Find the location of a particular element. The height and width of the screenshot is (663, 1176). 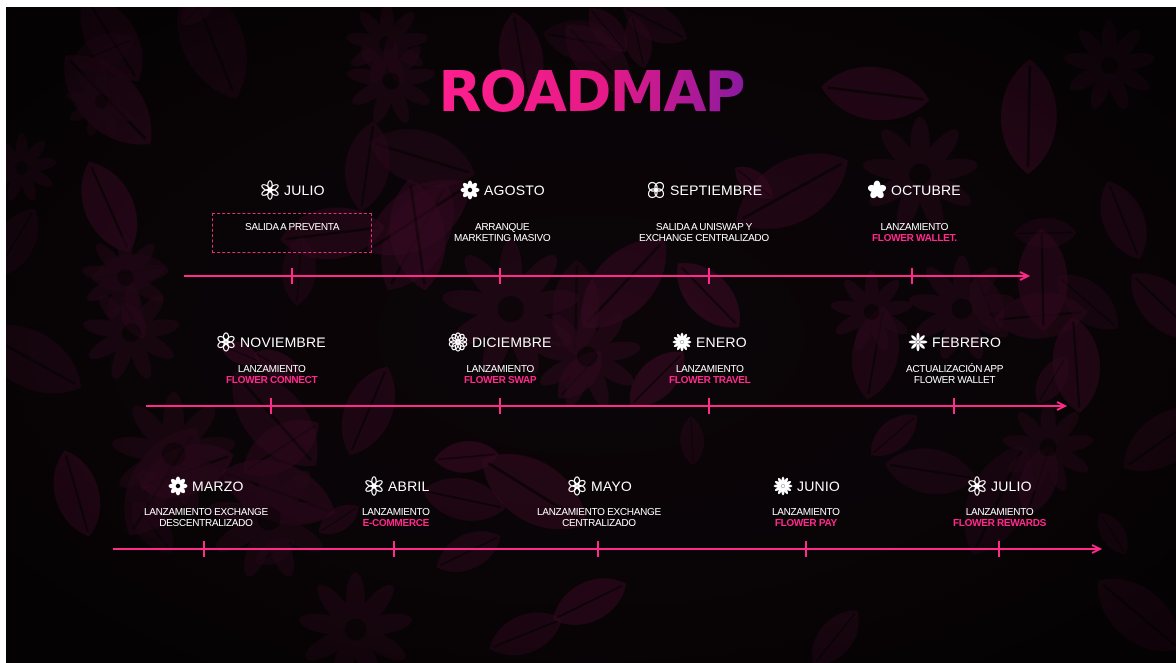

milestone-description: SALIDA A UNISWAP Y EXCHANGE CENTRALIZADO is located at coordinates (704, 233).